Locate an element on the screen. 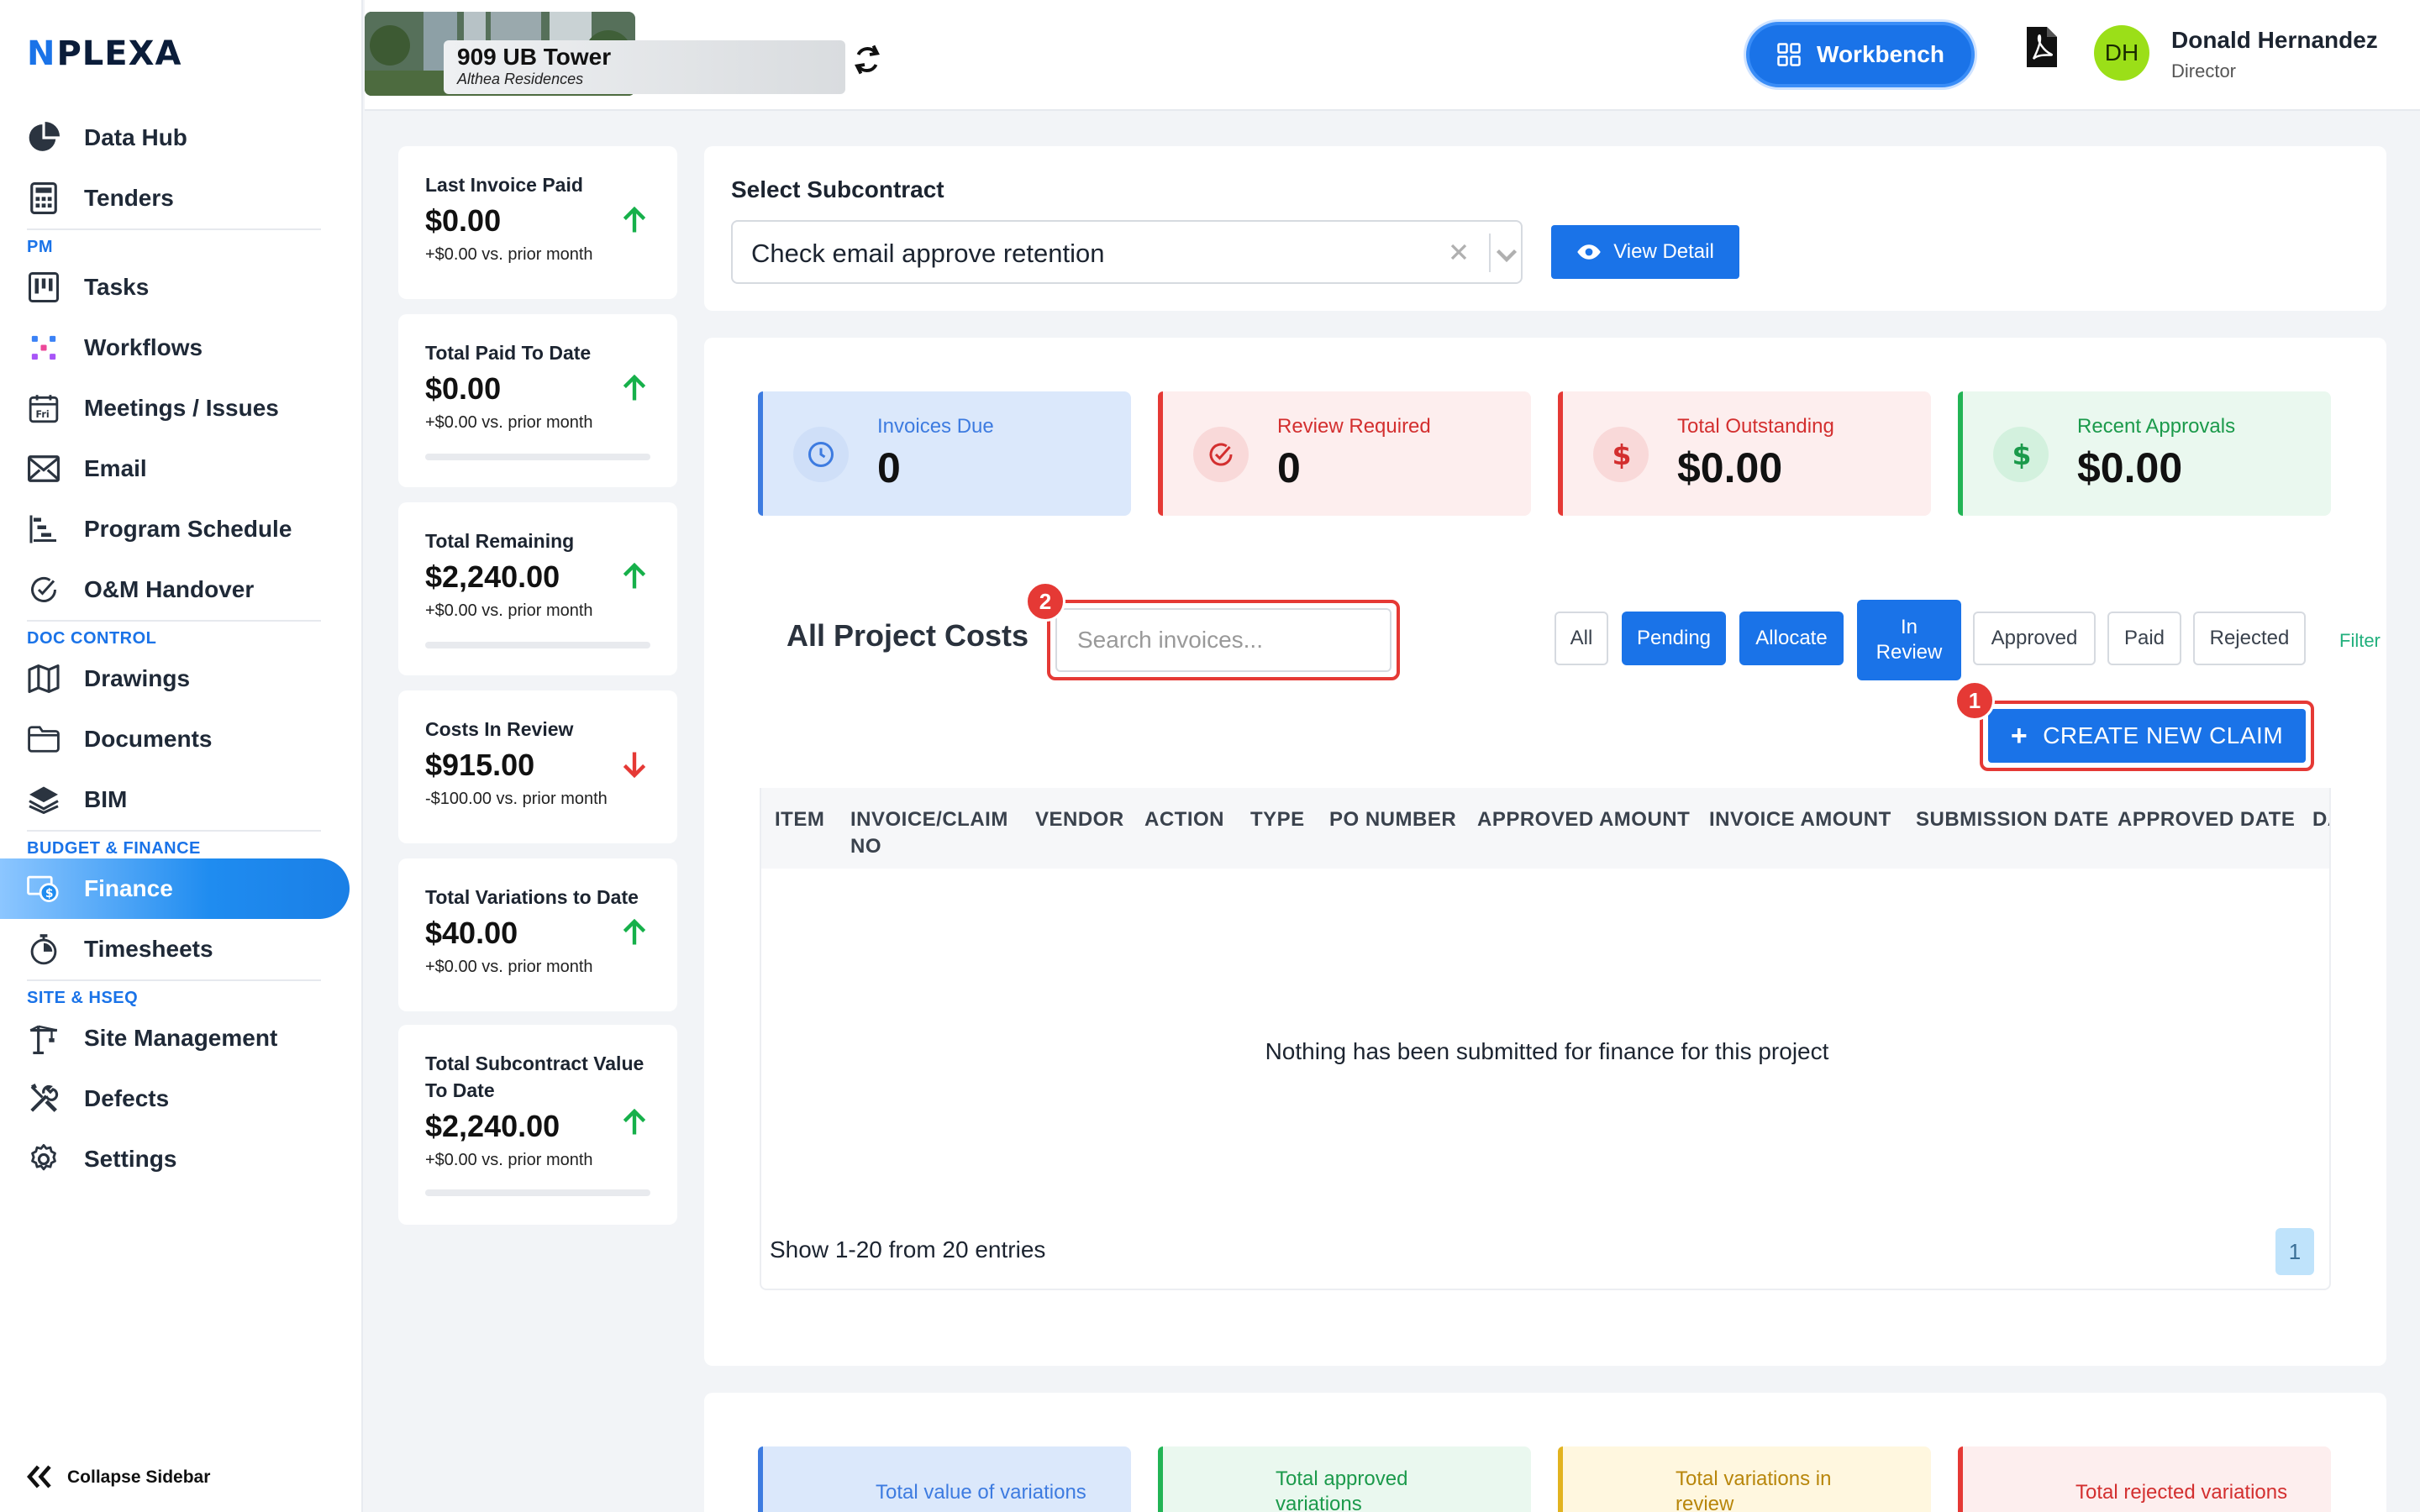  logo-text: PLEXA is located at coordinates (119, 53).